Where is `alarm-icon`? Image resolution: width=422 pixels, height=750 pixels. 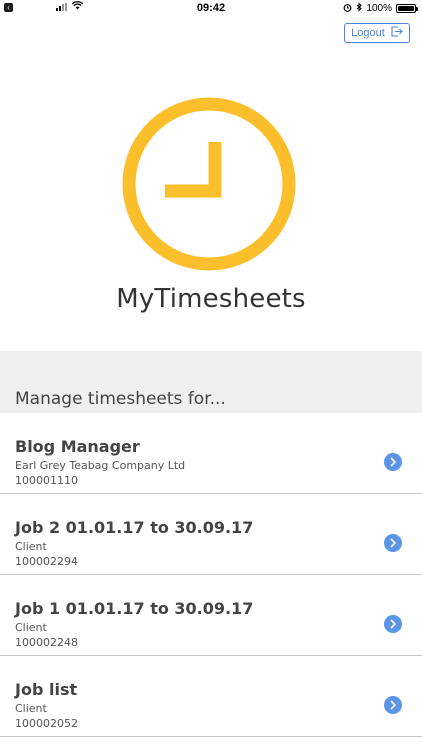
alarm-icon is located at coordinates (347, 9).